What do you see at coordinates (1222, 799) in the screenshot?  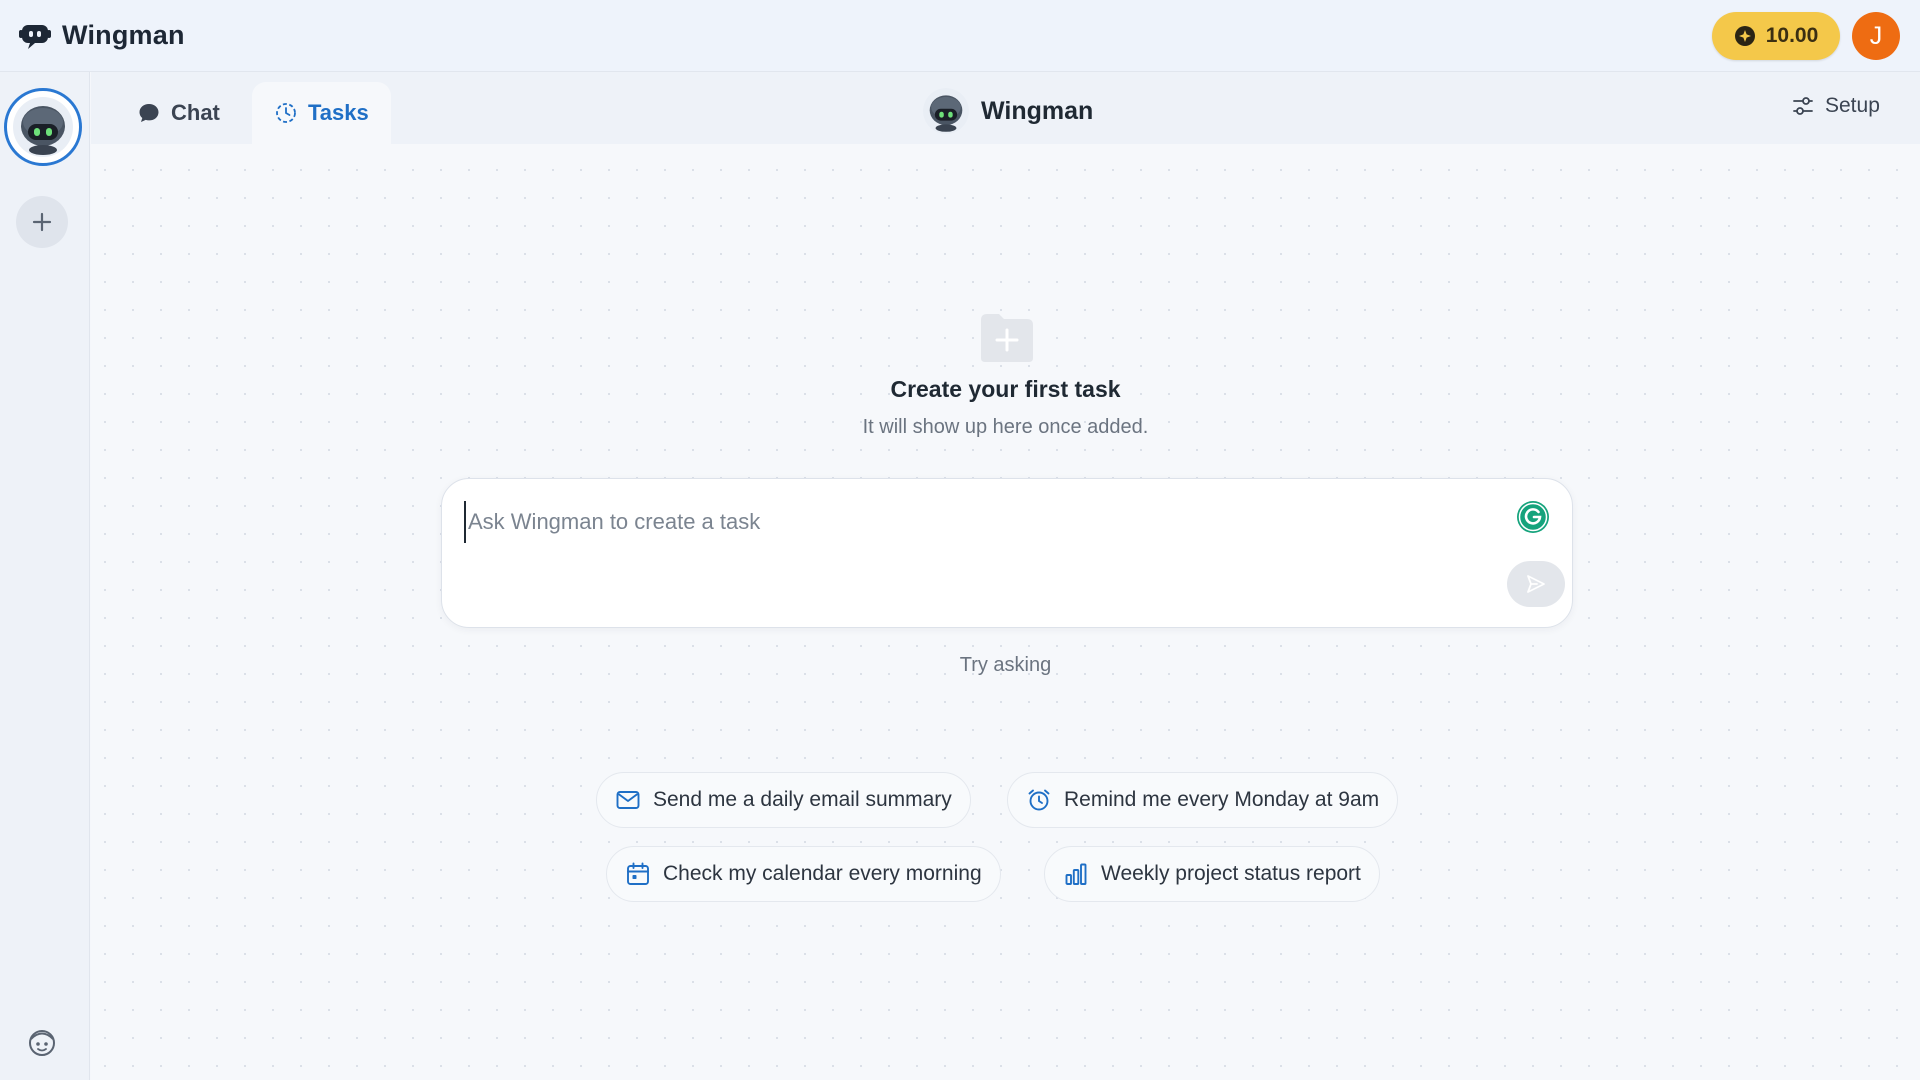 I see `suggestion-label: Remind me every Monday at 9am` at bounding box center [1222, 799].